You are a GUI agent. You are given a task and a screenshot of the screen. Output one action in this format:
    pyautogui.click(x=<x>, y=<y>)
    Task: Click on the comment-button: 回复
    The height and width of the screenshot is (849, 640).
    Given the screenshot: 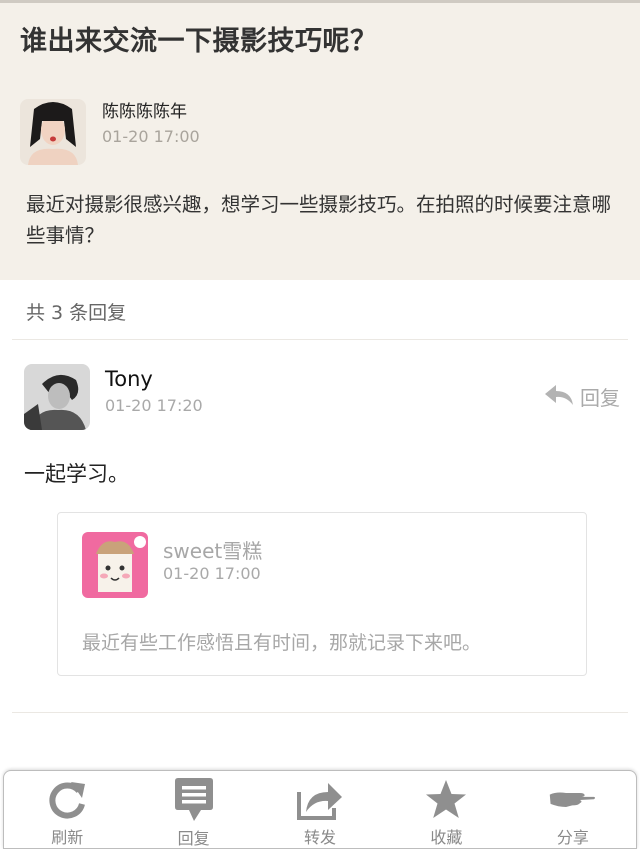 What is the action you would take?
    pyautogui.click(x=193, y=809)
    